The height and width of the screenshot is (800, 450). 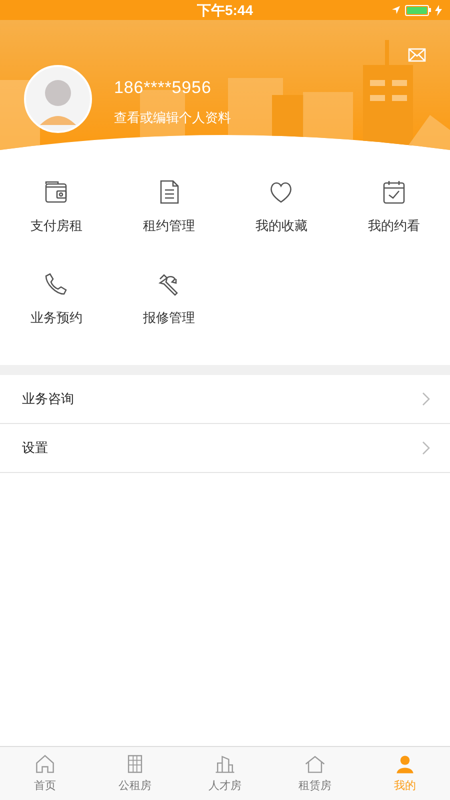 What do you see at coordinates (35, 448) in the screenshot?
I see `menu-label: 设置` at bounding box center [35, 448].